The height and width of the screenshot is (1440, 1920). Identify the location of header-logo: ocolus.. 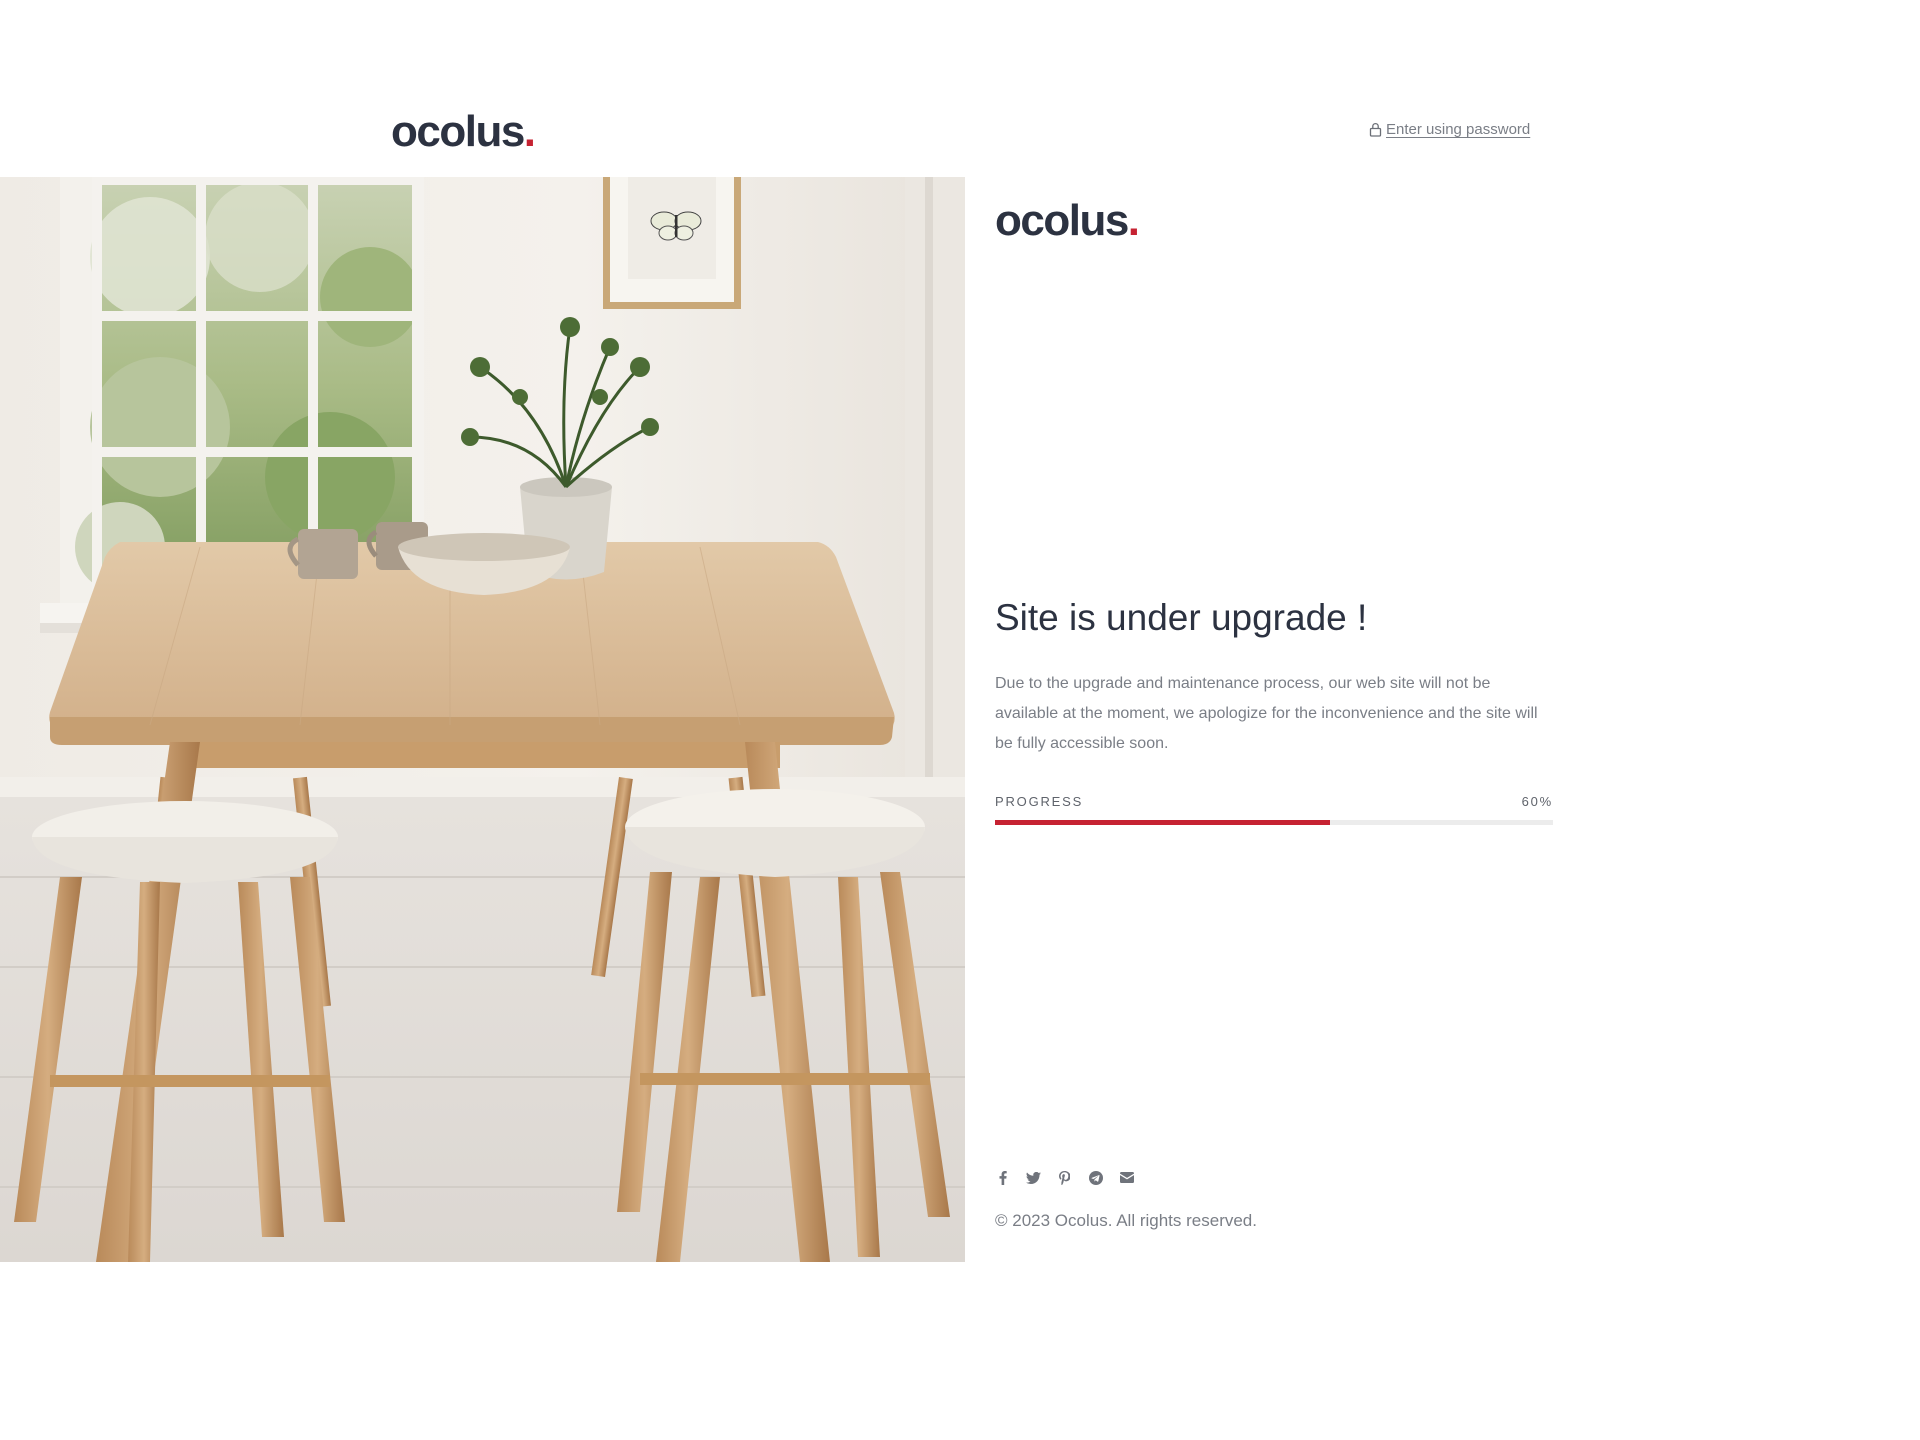
(463, 131).